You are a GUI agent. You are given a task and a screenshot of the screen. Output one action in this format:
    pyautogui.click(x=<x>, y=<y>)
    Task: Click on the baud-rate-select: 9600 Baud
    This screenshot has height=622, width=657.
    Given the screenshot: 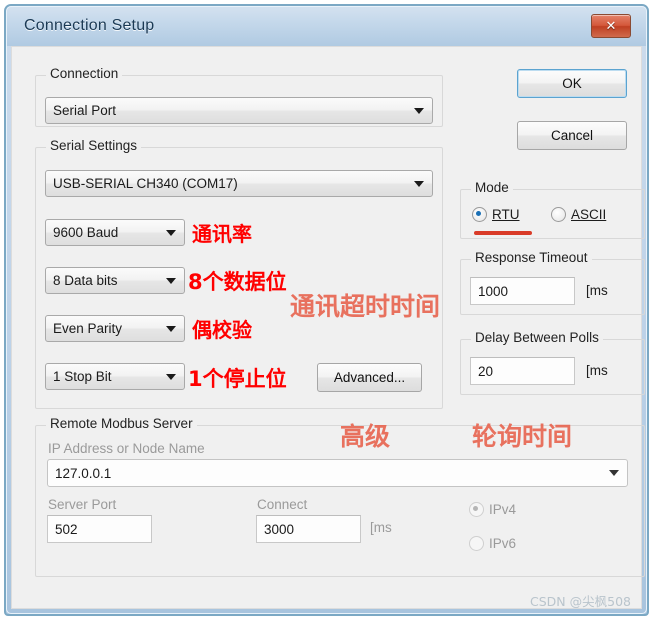 What is the action you would take?
    pyautogui.click(x=115, y=232)
    